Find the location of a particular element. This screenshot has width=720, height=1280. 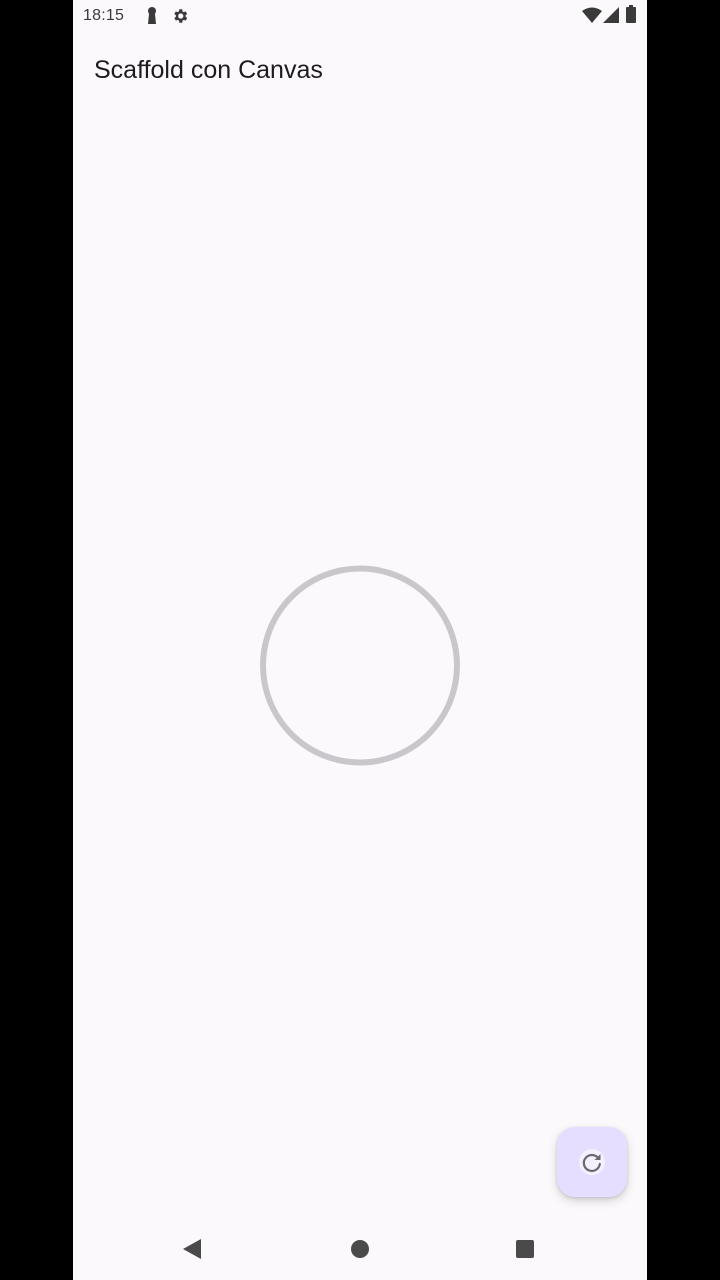

canvas-svg is located at coordinates (360, 665).